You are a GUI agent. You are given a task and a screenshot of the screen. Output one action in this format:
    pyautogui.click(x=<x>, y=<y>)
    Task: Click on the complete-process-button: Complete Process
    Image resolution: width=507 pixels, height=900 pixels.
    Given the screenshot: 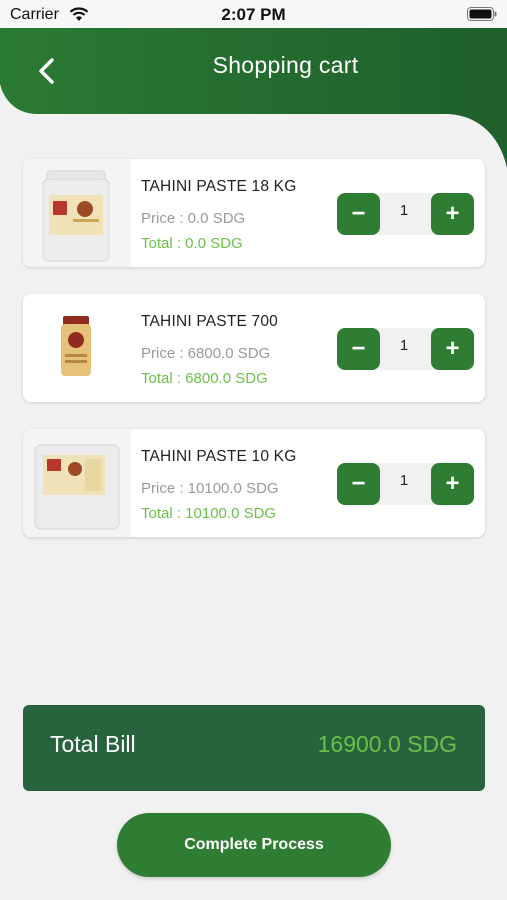 What is the action you would take?
    pyautogui.click(x=254, y=845)
    